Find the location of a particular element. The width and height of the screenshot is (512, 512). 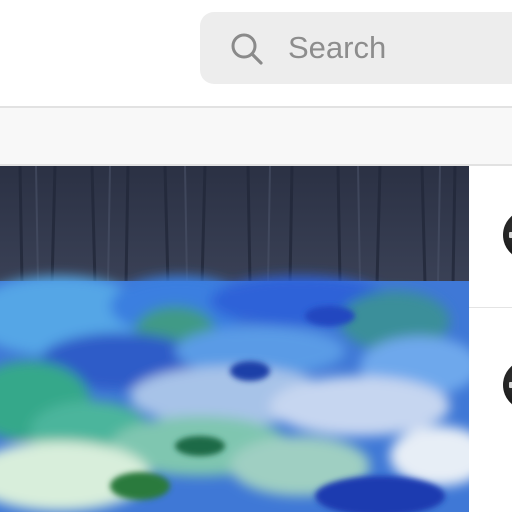

search-input is located at coordinates (400, 48).